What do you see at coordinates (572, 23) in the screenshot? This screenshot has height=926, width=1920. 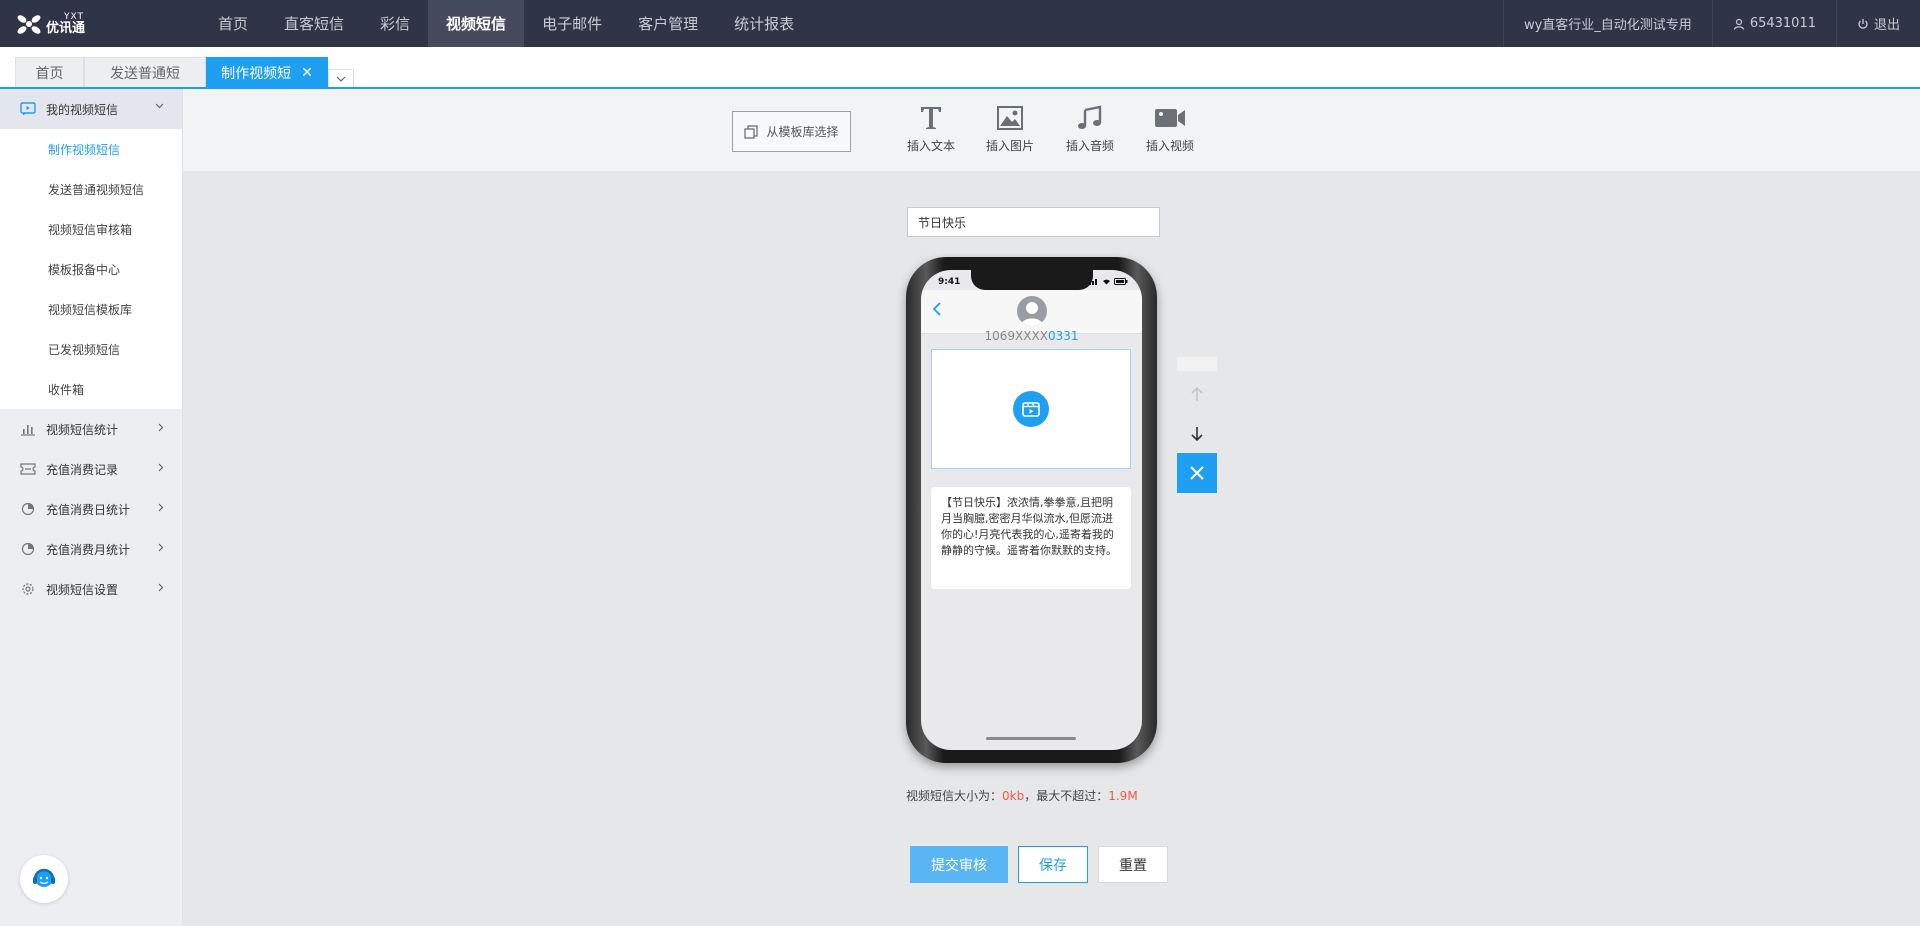 I see `nav-item-email: 电子邮件` at bounding box center [572, 23].